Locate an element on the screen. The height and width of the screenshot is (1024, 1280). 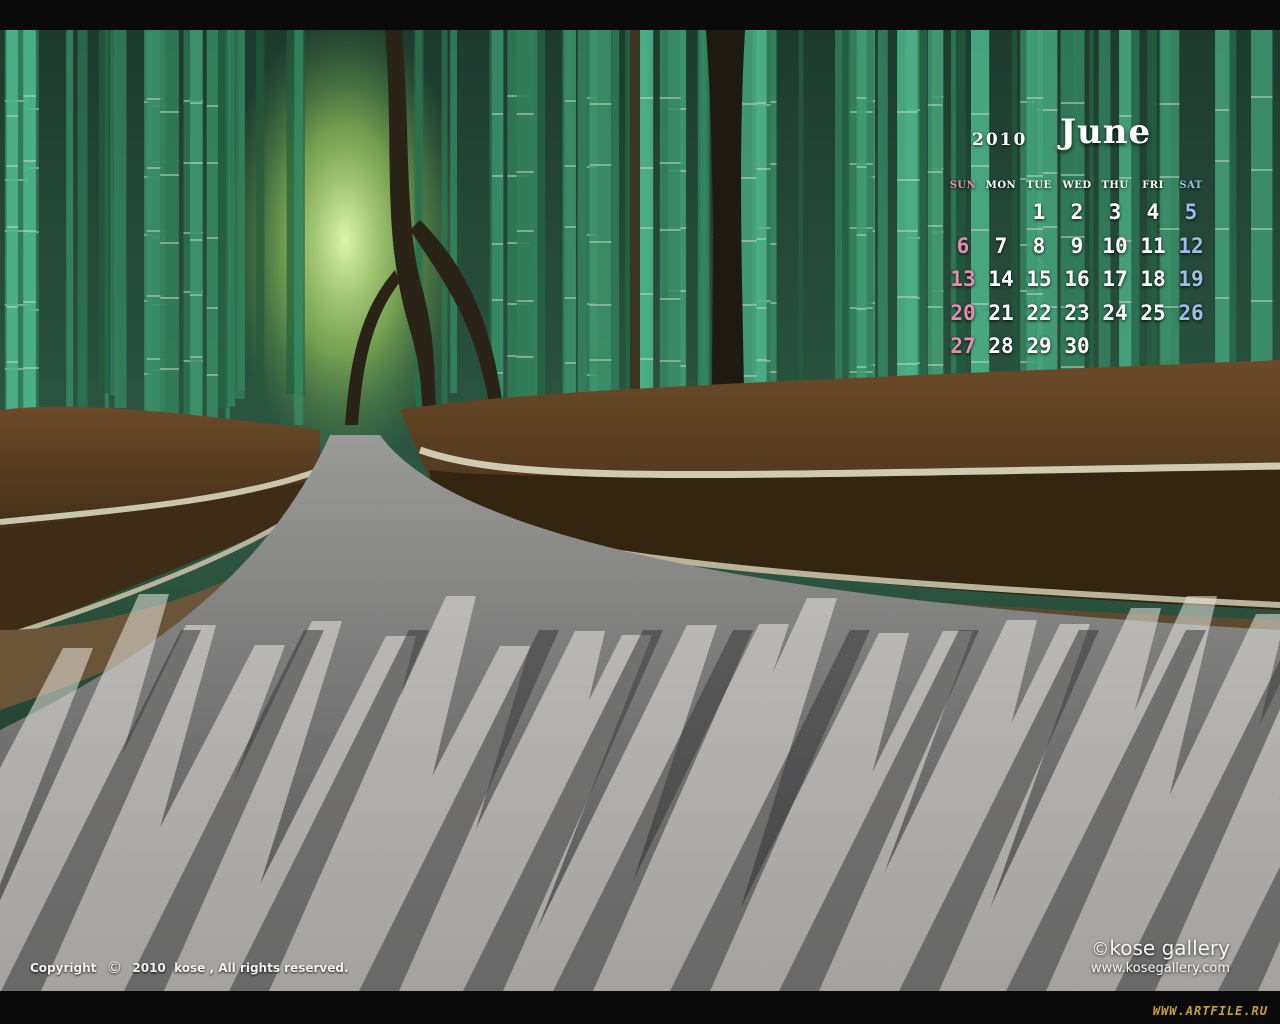
day-cell: 21 is located at coordinates (1001, 312).